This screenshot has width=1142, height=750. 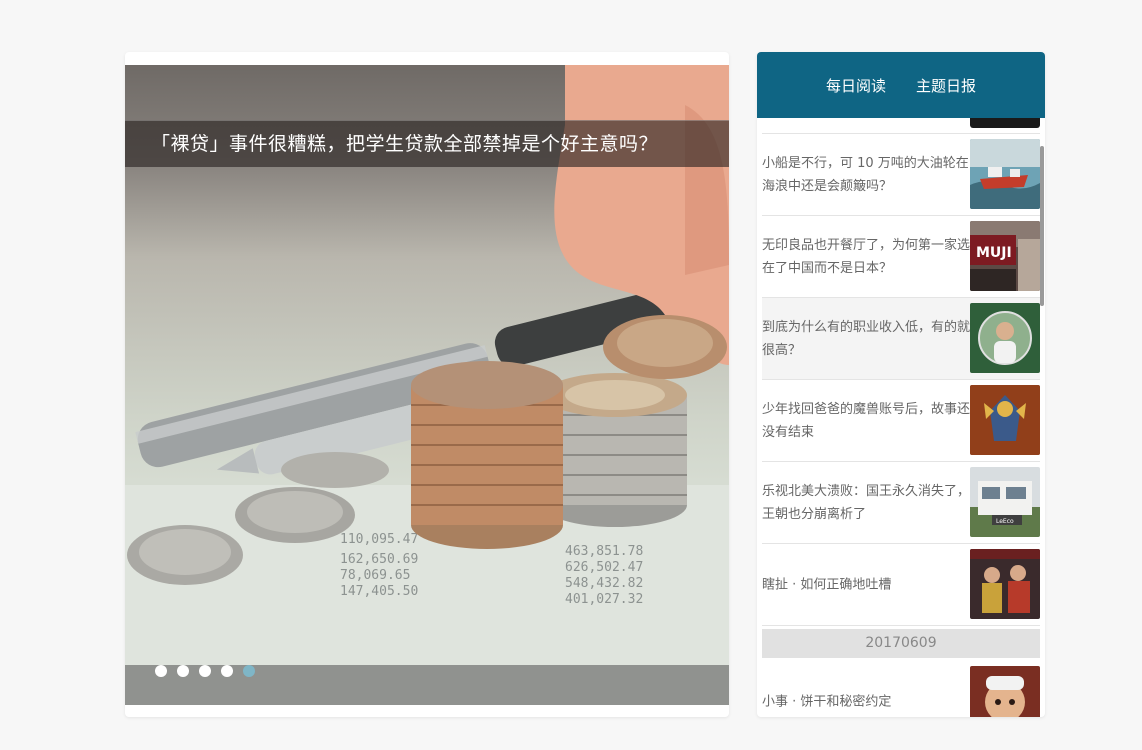 I want to click on list-item: 乐视北美大溃败：国王永久消失了，王朝也分崩离析了 LeEco, so click(x=901, y=503).